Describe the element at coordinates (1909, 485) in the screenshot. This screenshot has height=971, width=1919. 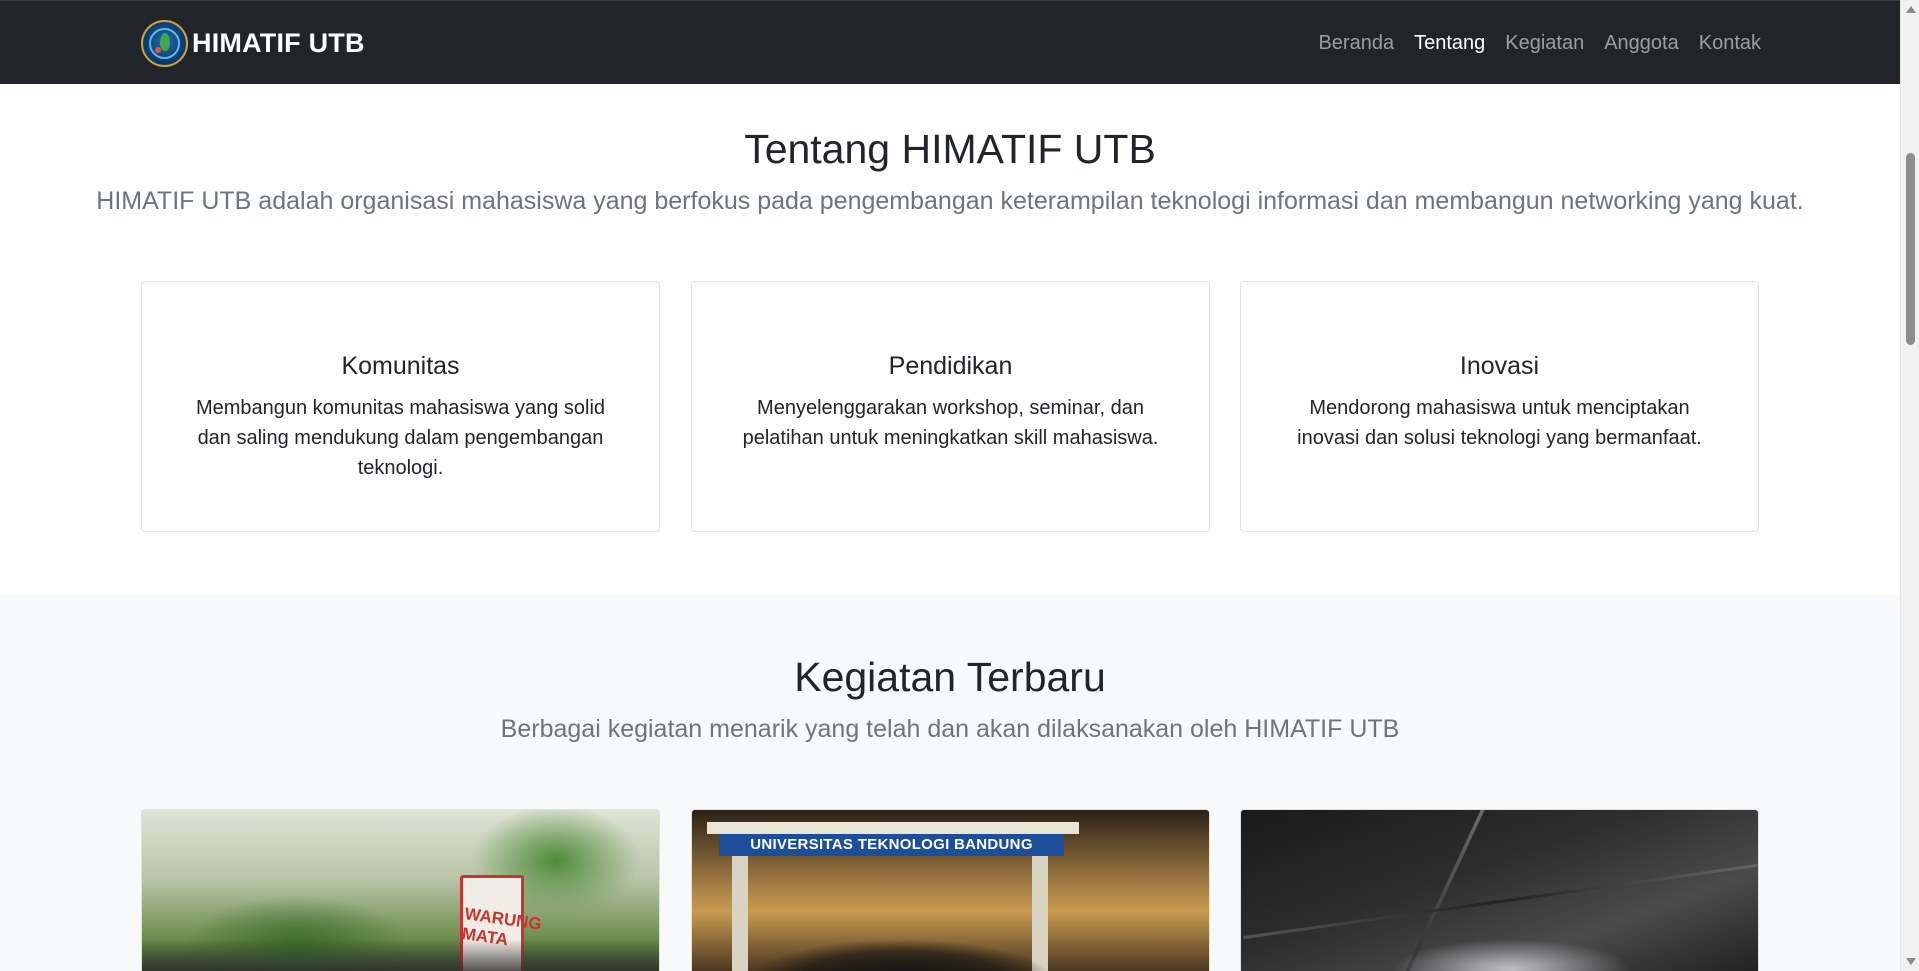
I see `page-scrollbar` at that location.